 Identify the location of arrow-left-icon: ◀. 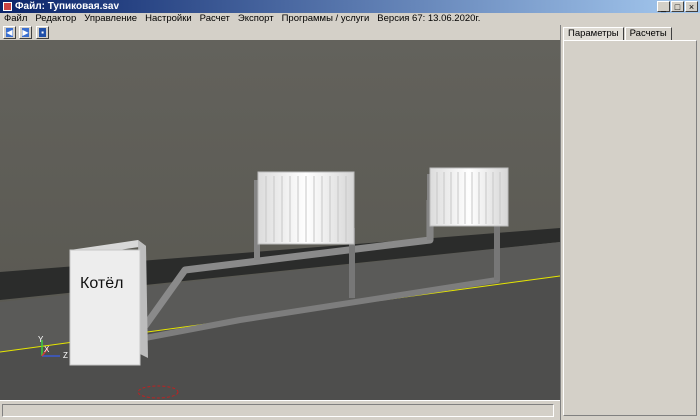
(9, 32).